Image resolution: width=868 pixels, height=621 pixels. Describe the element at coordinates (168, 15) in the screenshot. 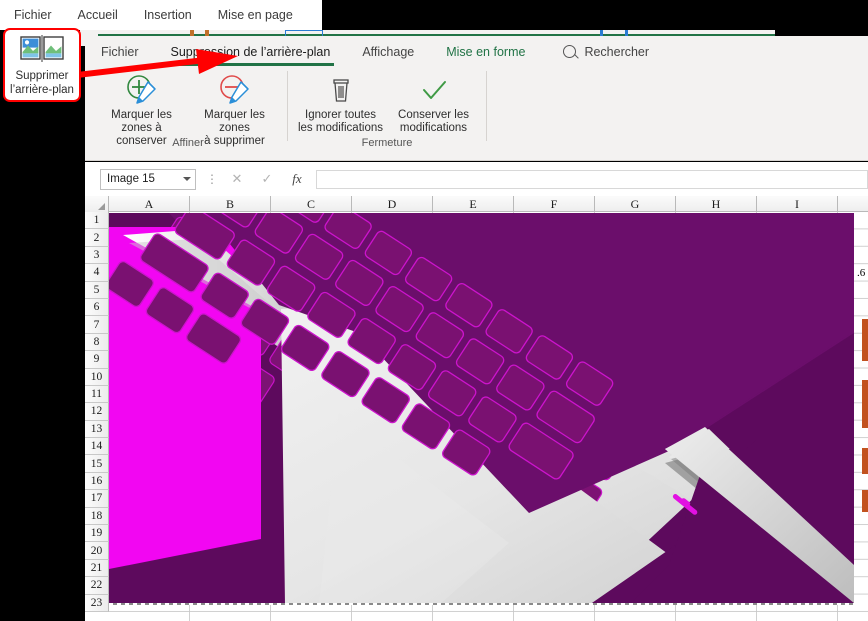

I see `menu-insertion: Insertion` at that location.